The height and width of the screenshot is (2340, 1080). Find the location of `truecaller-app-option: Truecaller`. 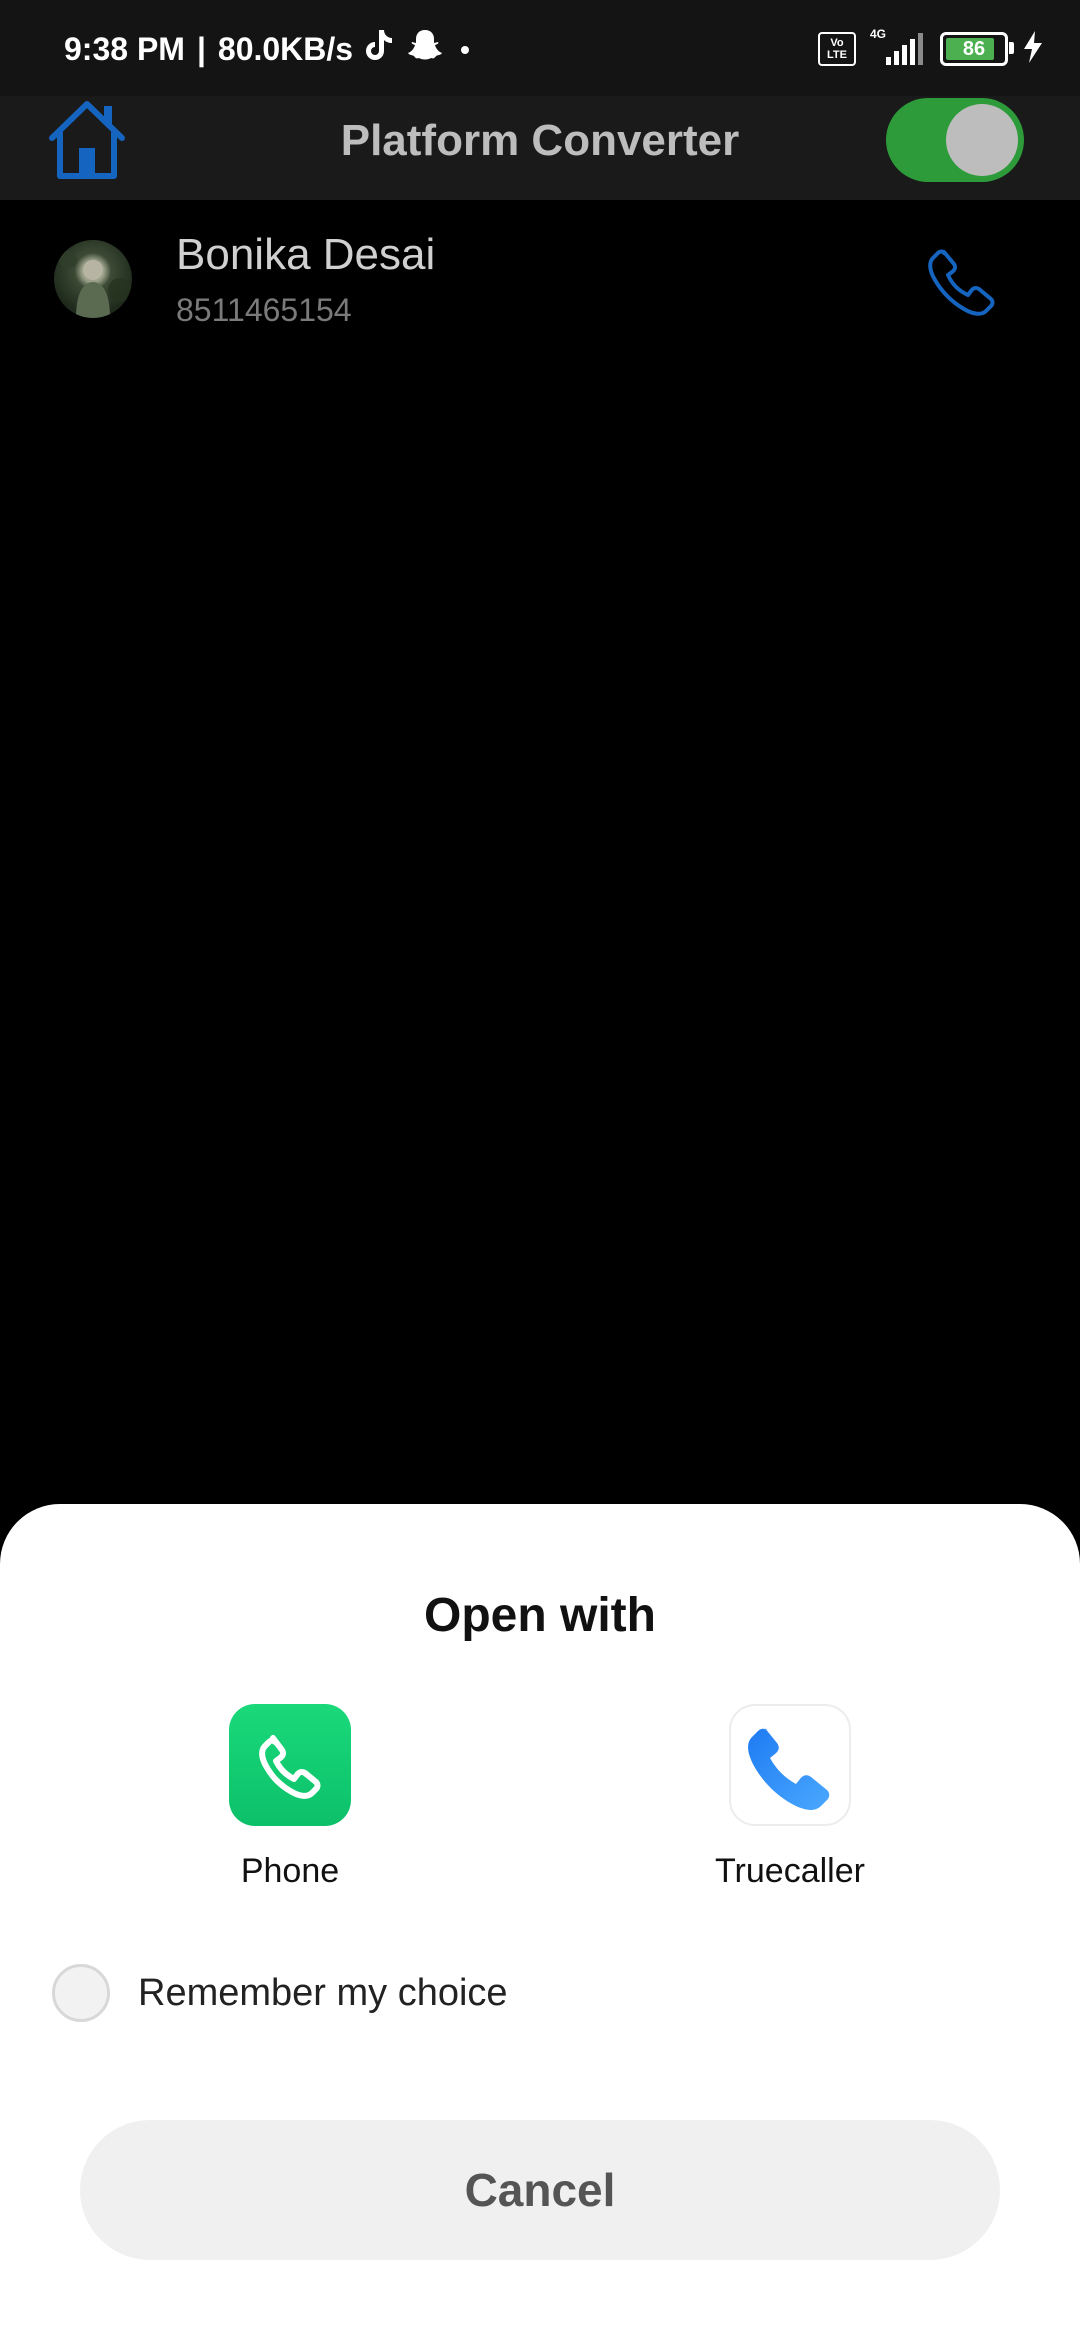

truecaller-app-option: Truecaller is located at coordinates (790, 1797).